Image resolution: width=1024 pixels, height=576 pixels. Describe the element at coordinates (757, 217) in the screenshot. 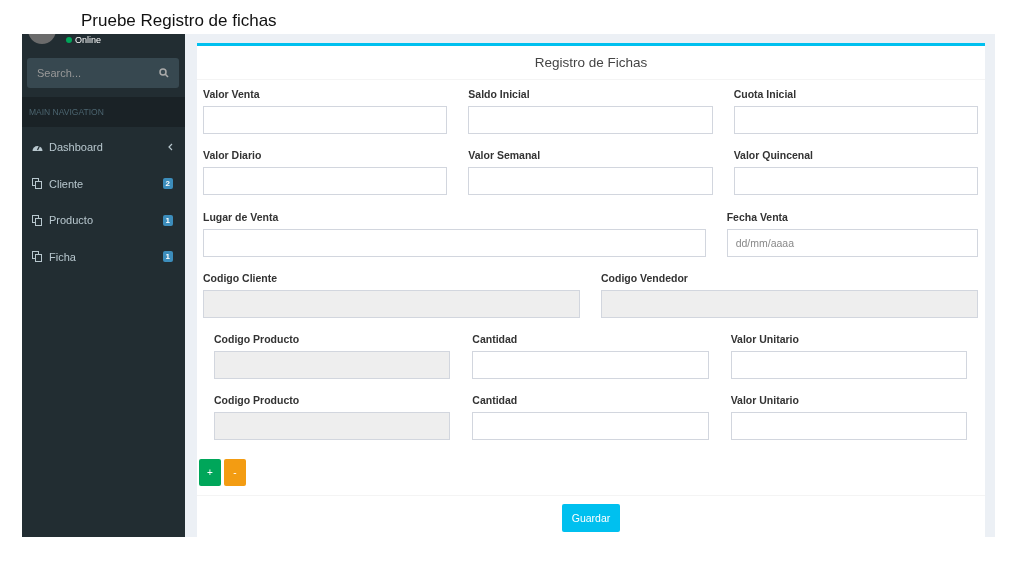

I see `field-label: Fecha Venta` at that location.